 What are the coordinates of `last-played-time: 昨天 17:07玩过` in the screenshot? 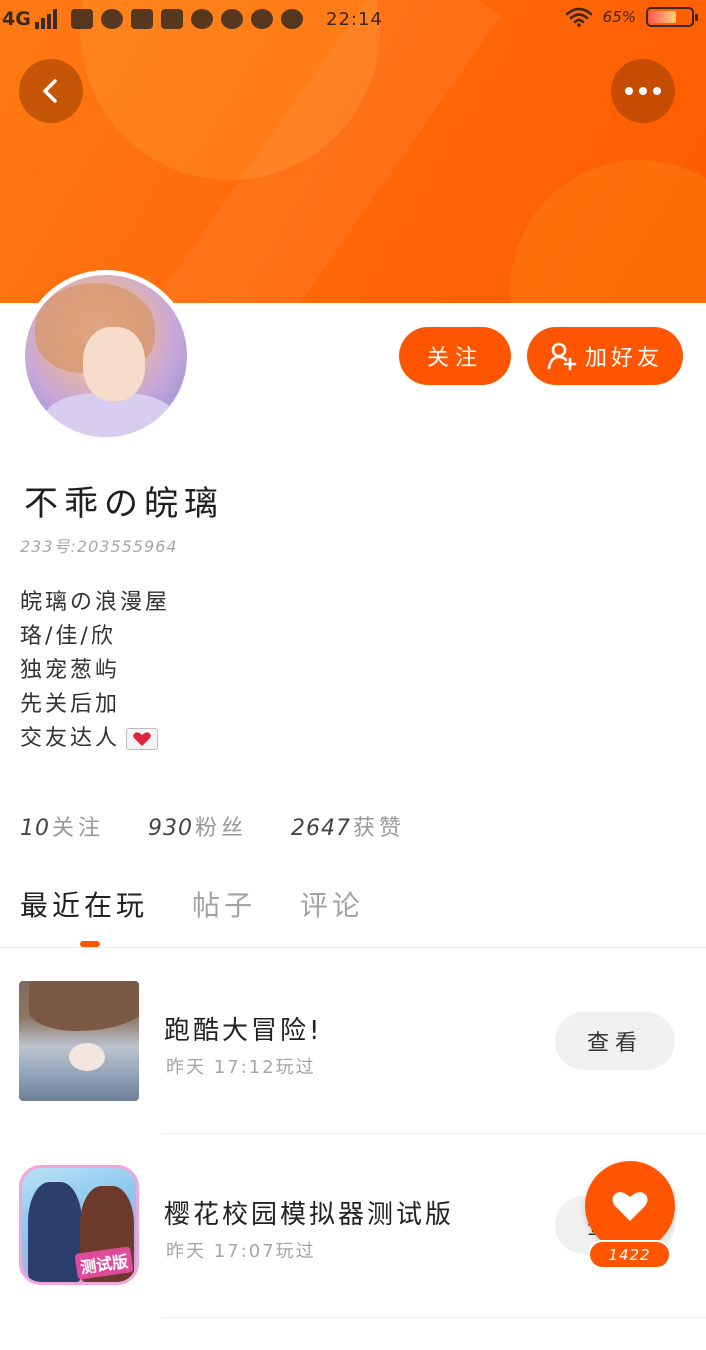 It's located at (241, 1251).